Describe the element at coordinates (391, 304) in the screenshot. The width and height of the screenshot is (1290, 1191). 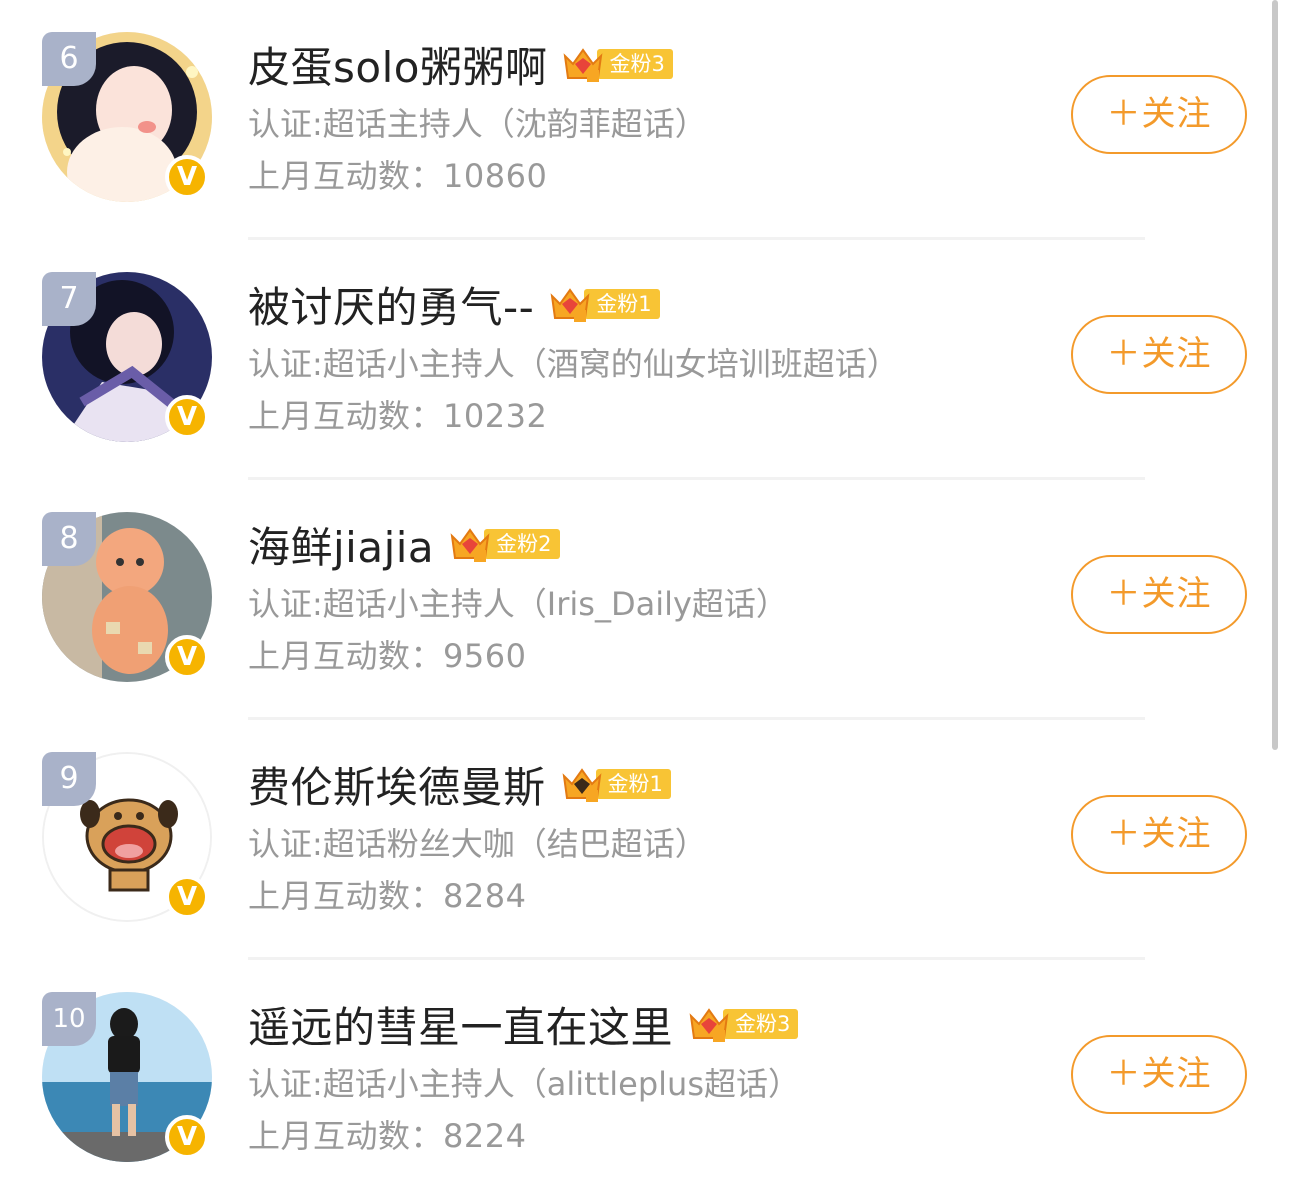
I see `user-name: 被讨厌的勇气--` at that location.